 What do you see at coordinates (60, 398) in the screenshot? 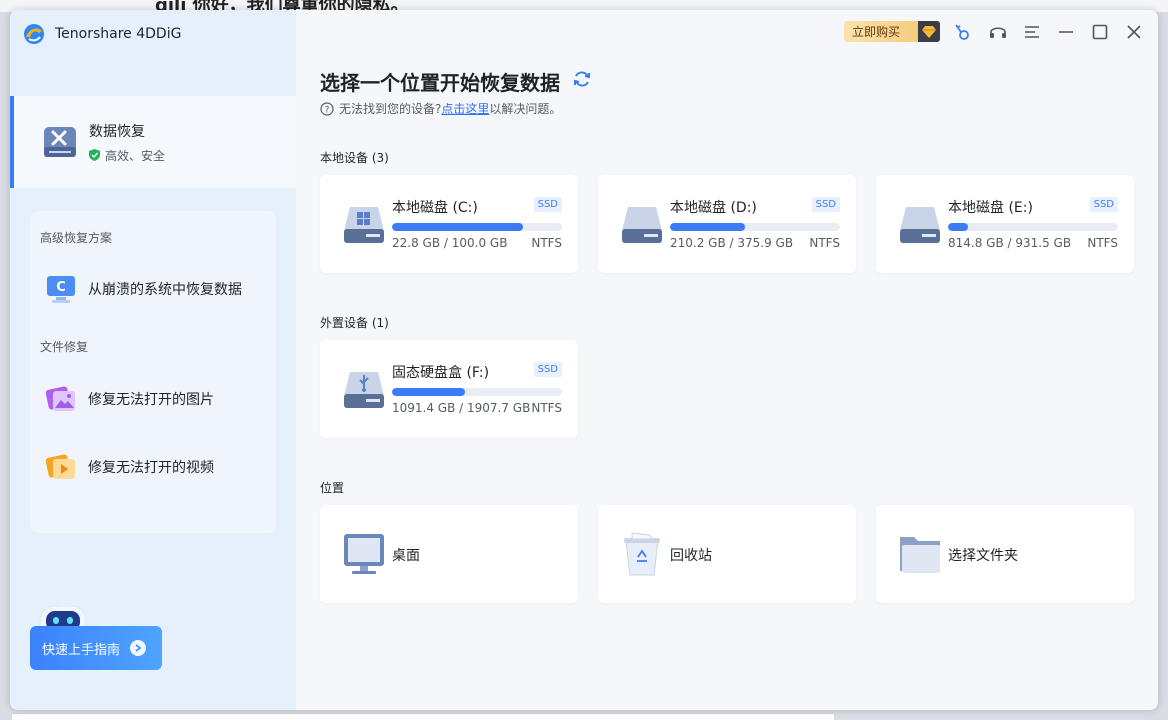
I see `photo-repair-icon` at bounding box center [60, 398].